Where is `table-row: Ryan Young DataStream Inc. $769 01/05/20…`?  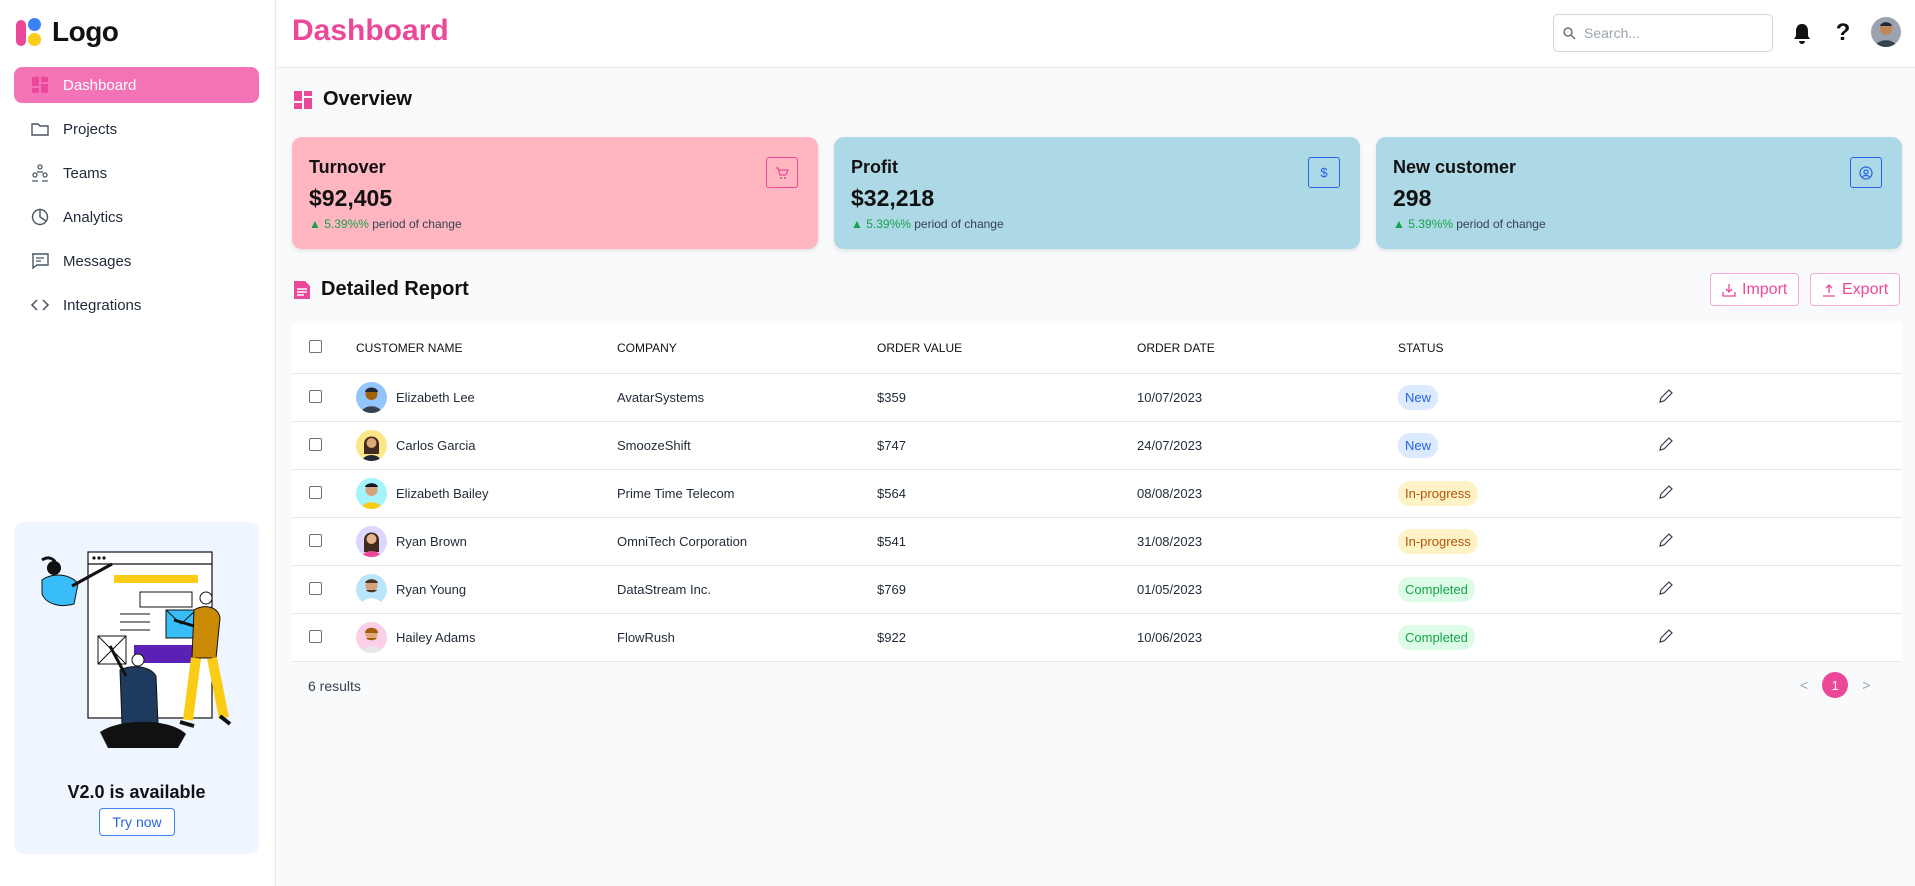
table-row: Ryan Young DataStream Inc. $769 01/05/20… is located at coordinates (1097, 590).